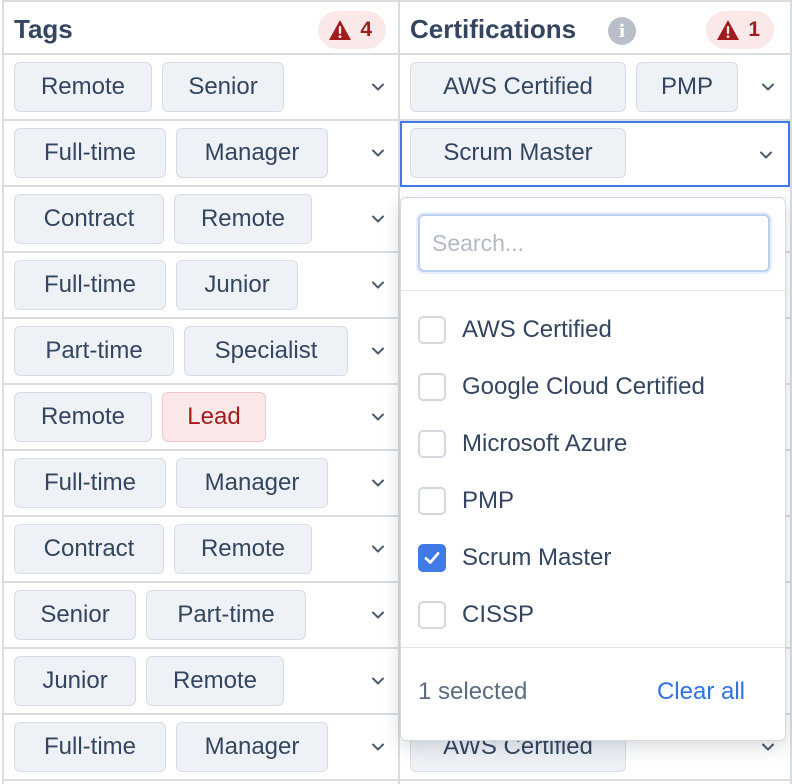 The width and height of the screenshot is (792, 784). I want to click on dropdown-search-section, so click(593, 244).